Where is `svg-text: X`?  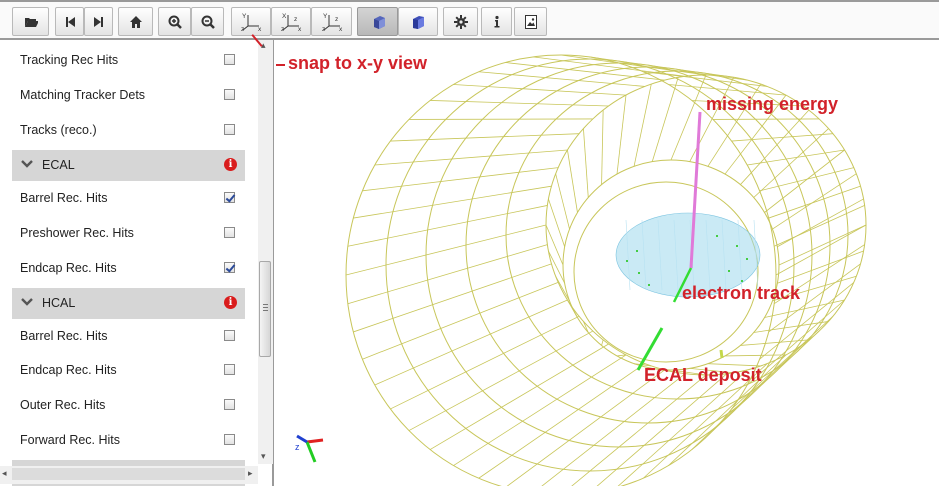
svg-text: X is located at coordinates (284, 16).